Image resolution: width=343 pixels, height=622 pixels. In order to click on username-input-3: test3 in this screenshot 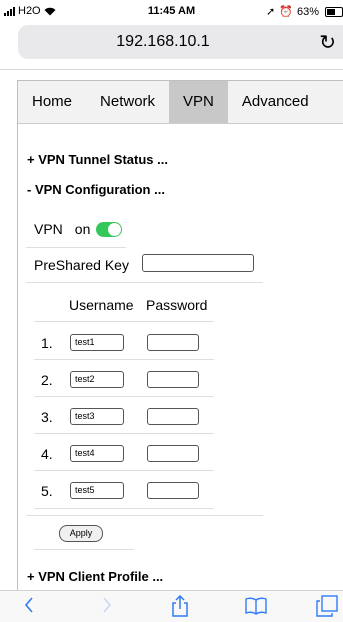, I will do `click(97, 416)`.